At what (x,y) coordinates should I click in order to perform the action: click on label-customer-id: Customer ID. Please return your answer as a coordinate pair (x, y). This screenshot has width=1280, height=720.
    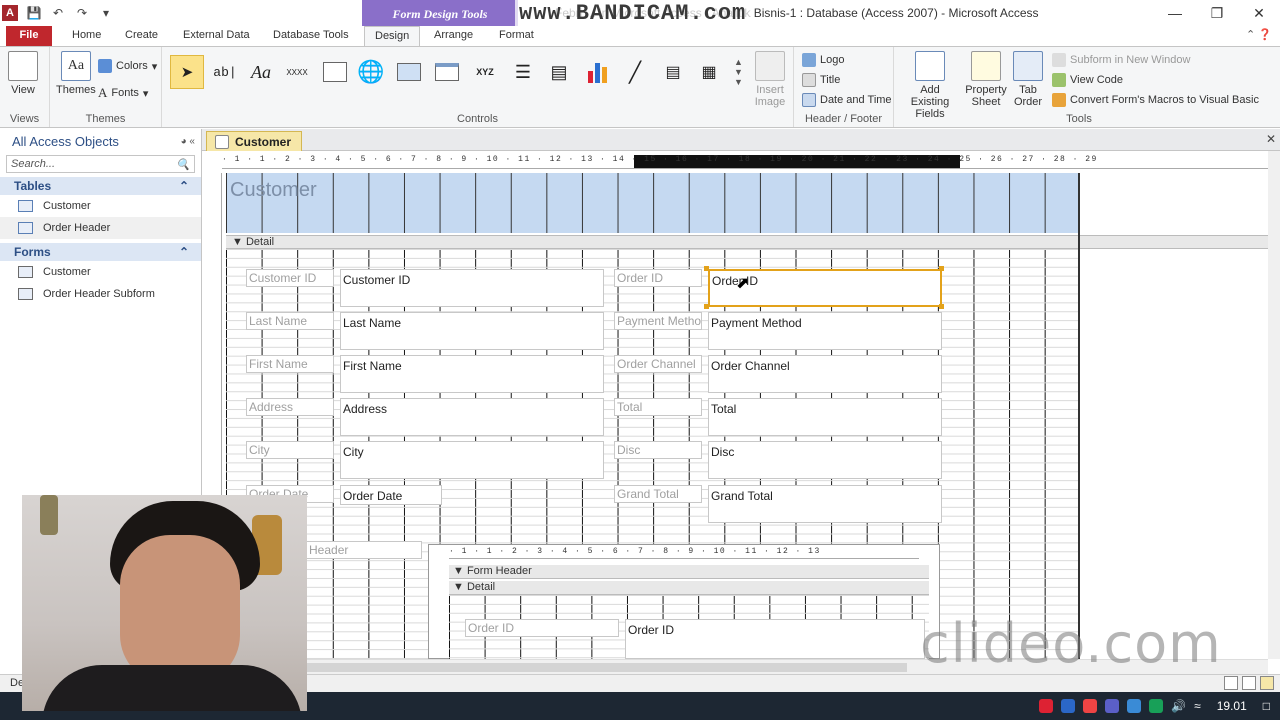
    Looking at the image, I should click on (290, 278).